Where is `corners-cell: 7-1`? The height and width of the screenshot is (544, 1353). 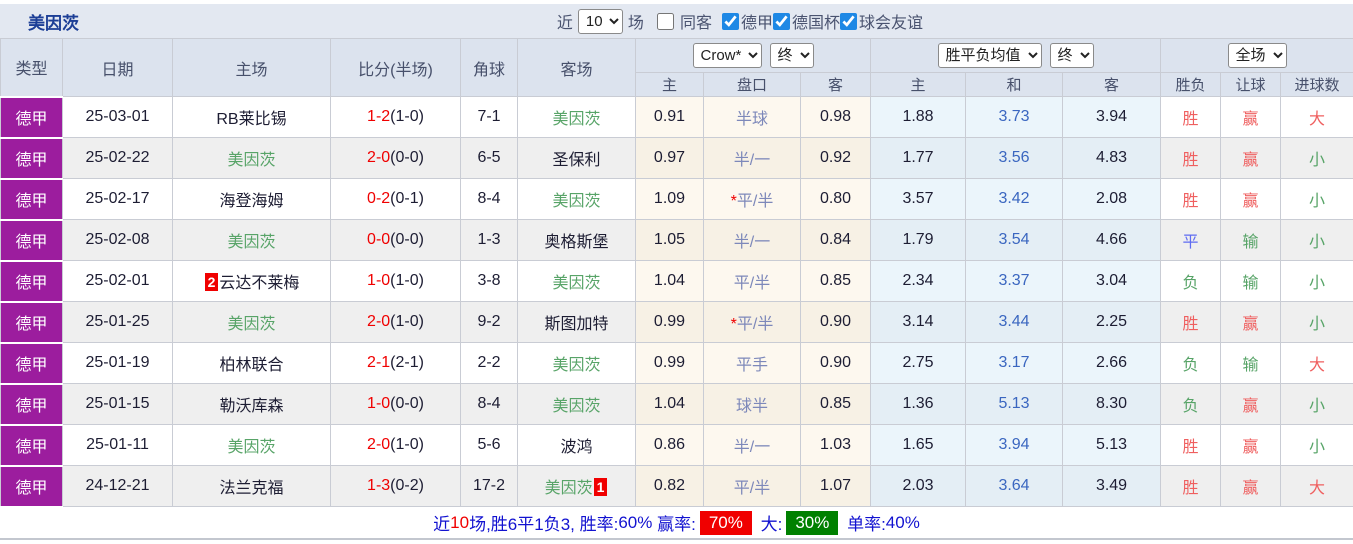
corners-cell: 7-1 is located at coordinates (489, 117).